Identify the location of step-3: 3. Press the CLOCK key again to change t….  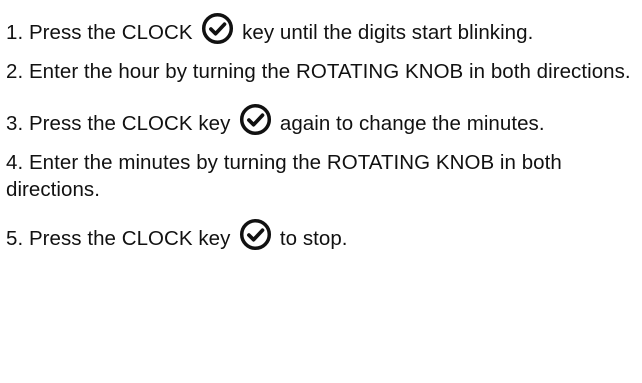
(324, 120).